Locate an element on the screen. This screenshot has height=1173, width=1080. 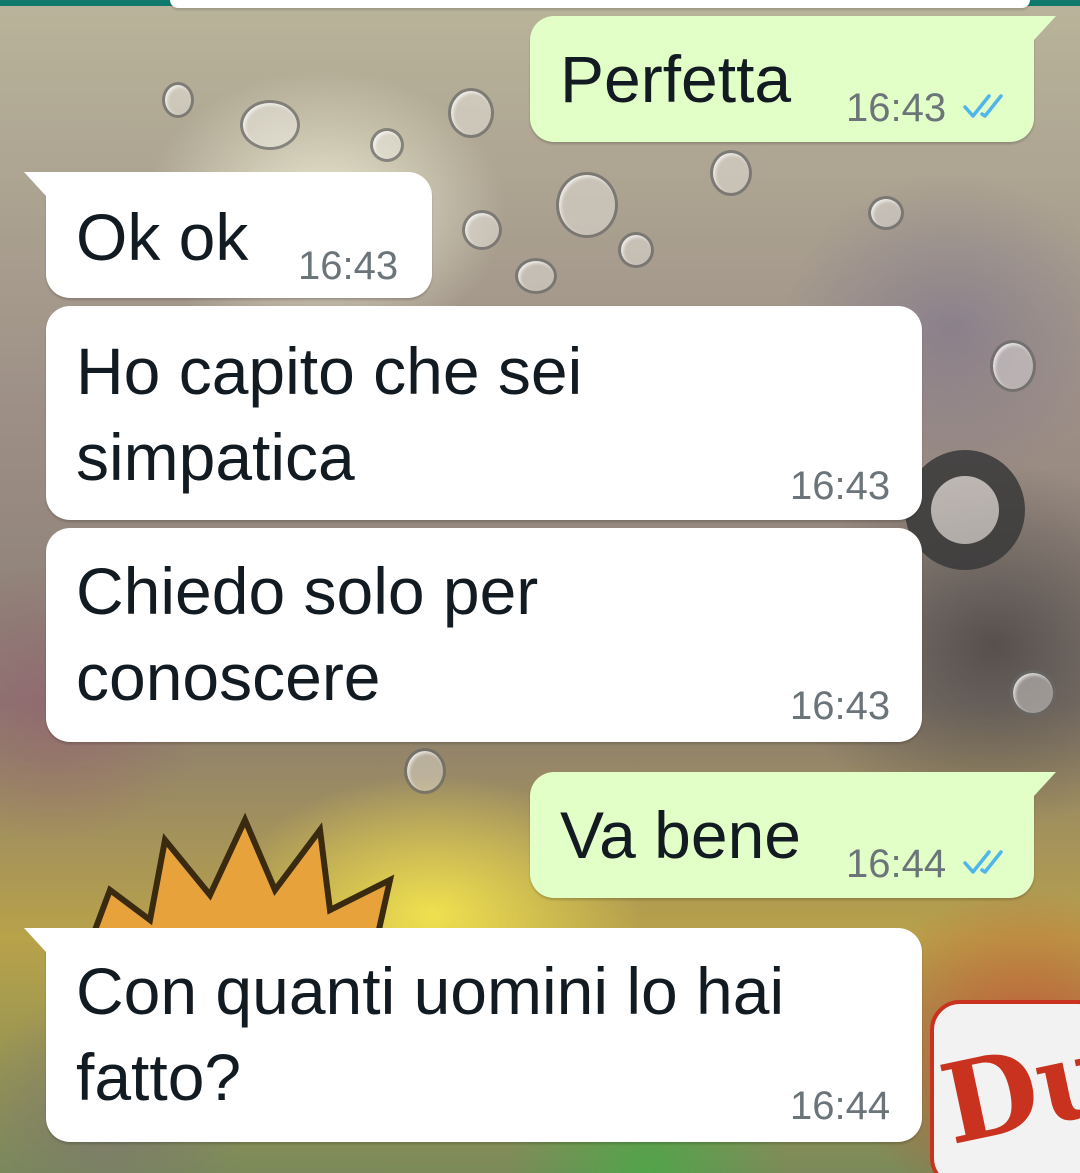
message-bubble-incoming: Chiedo solo per conoscere 16:43 is located at coordinates (484, 635).